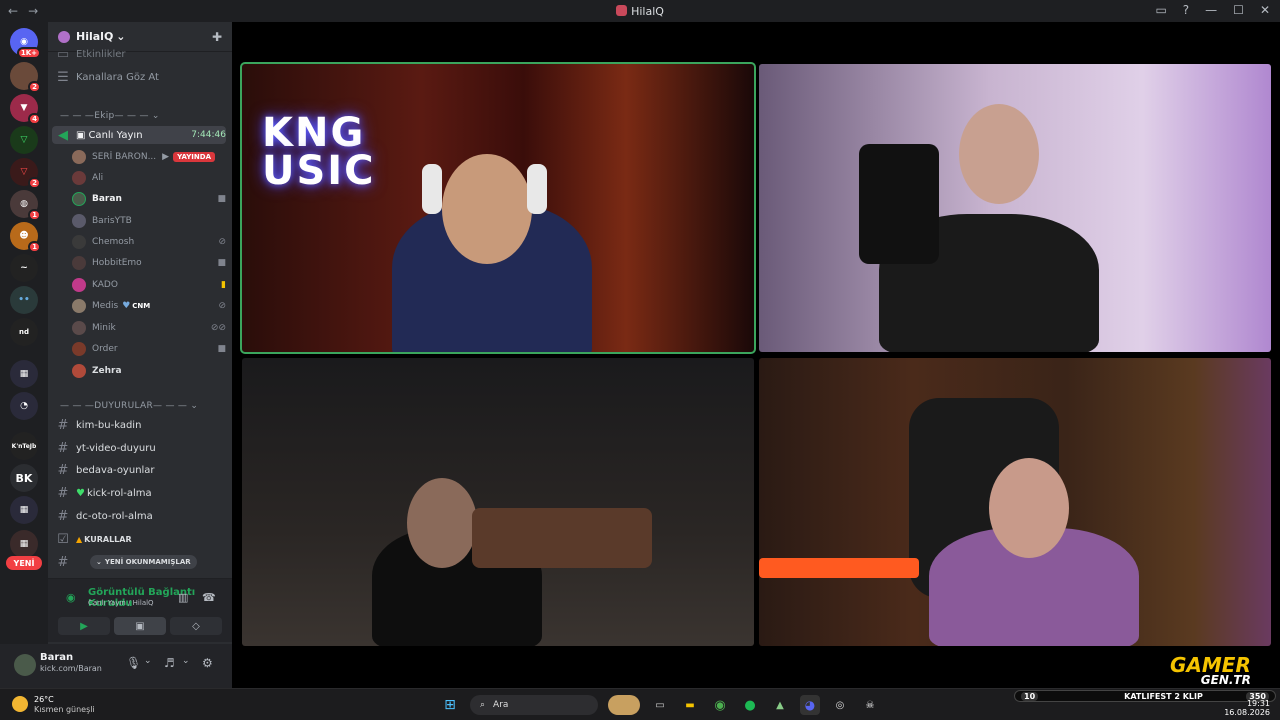 Image resolution: width=1280 pixels, height=720 pixels. What do you see at coordinates (133, 663) in the screenshot?
I see `microphone-icon: 🎙` at bounding box center [133, 663].